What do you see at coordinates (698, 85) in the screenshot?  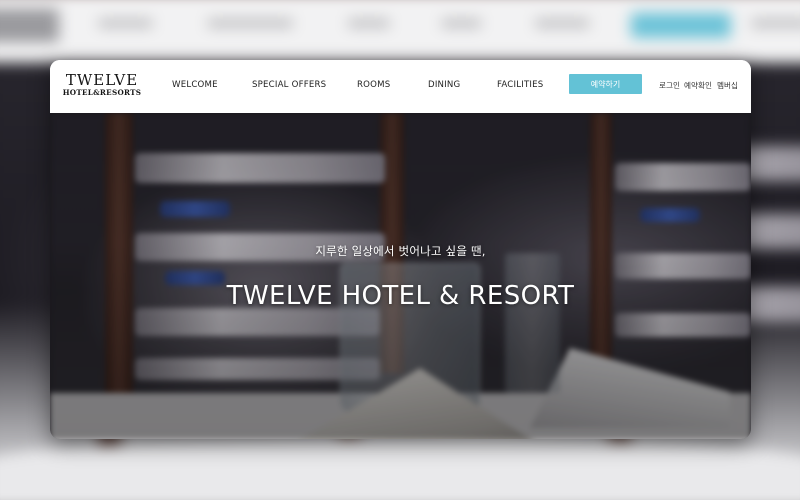 I see `reservation-check-link: 예약확인` at bounding box center [698, 85].